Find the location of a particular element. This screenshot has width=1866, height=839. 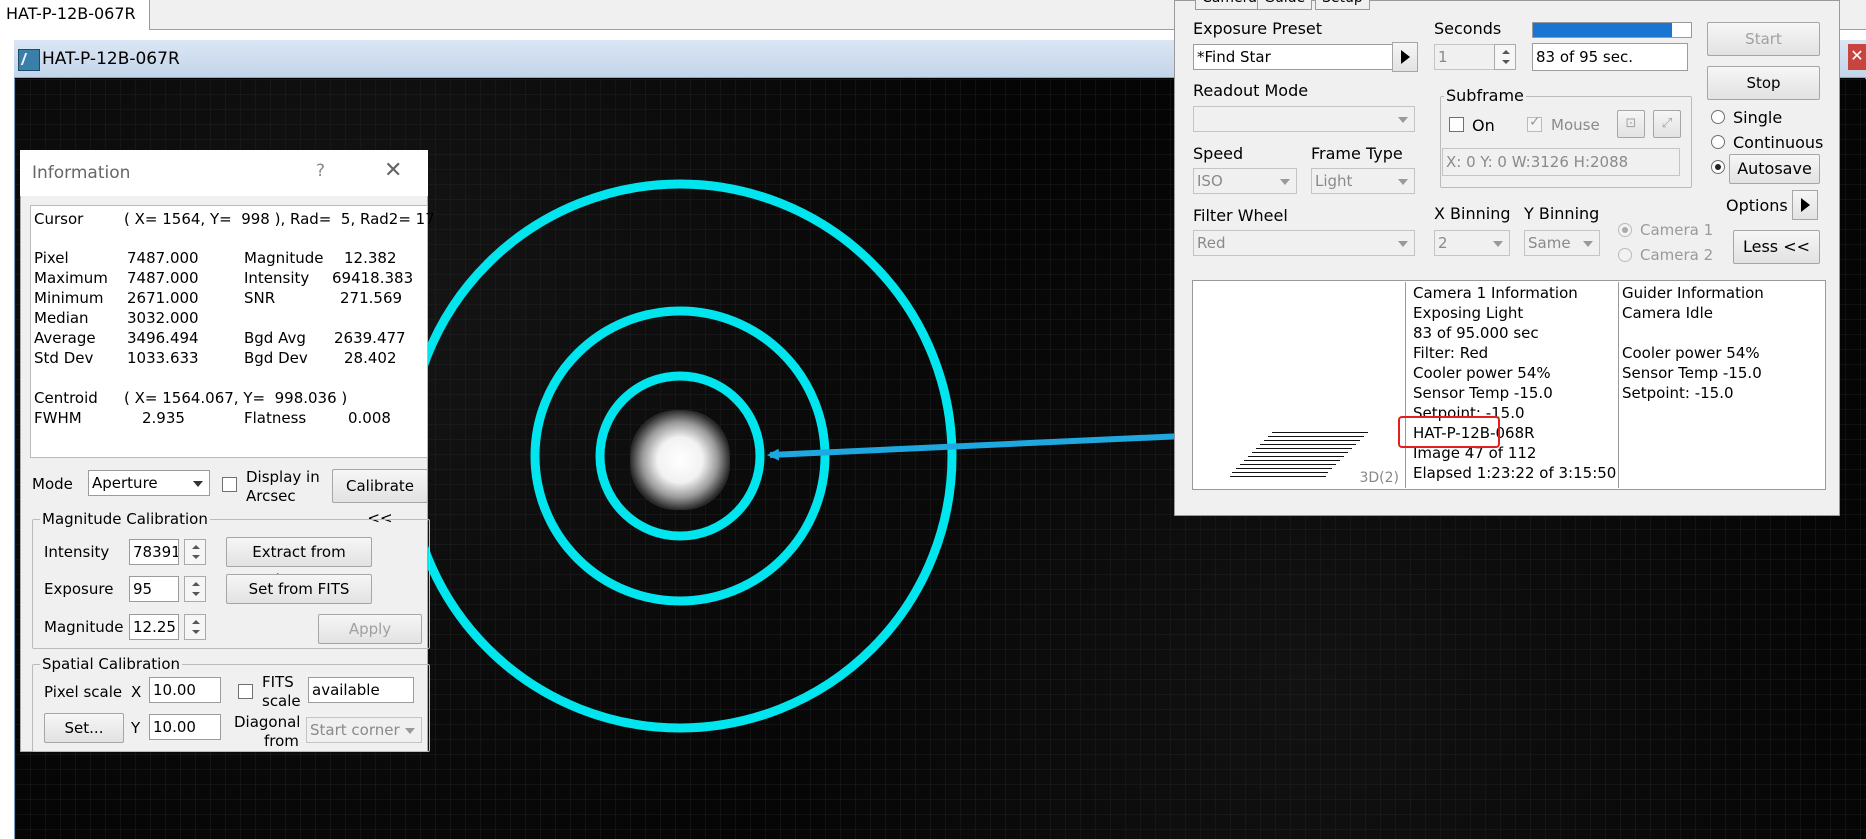

subframe-select-icon: ⊡ is located at coordinates (1631, 124).